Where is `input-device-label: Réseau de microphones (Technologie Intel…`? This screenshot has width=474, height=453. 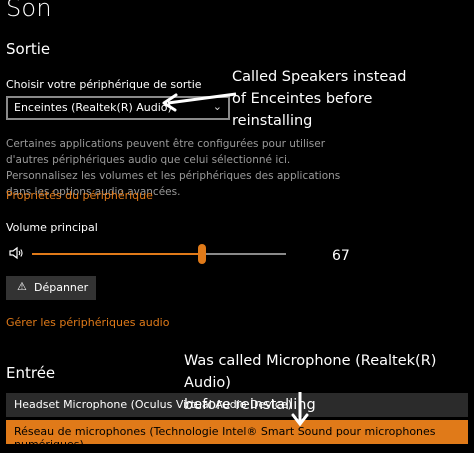
input-device-label: Réseau de microphones (Technologie Intel… is located at coordinates (225, 438).